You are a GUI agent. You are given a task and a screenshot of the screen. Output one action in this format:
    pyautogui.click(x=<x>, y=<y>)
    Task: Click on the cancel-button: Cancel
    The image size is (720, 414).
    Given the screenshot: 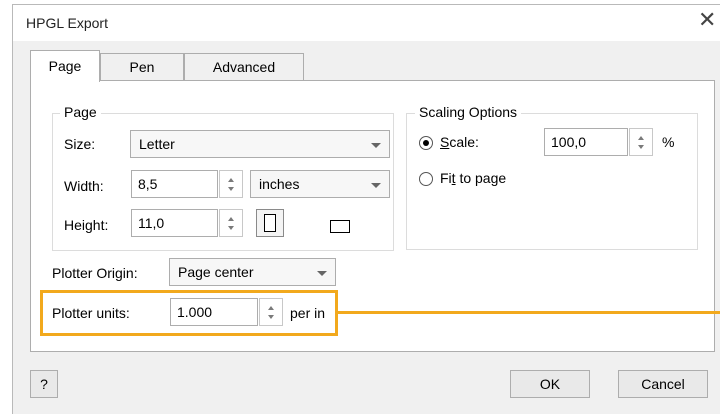 What is the action you would take?
    pyautogui.click(x=663, y=384)
    